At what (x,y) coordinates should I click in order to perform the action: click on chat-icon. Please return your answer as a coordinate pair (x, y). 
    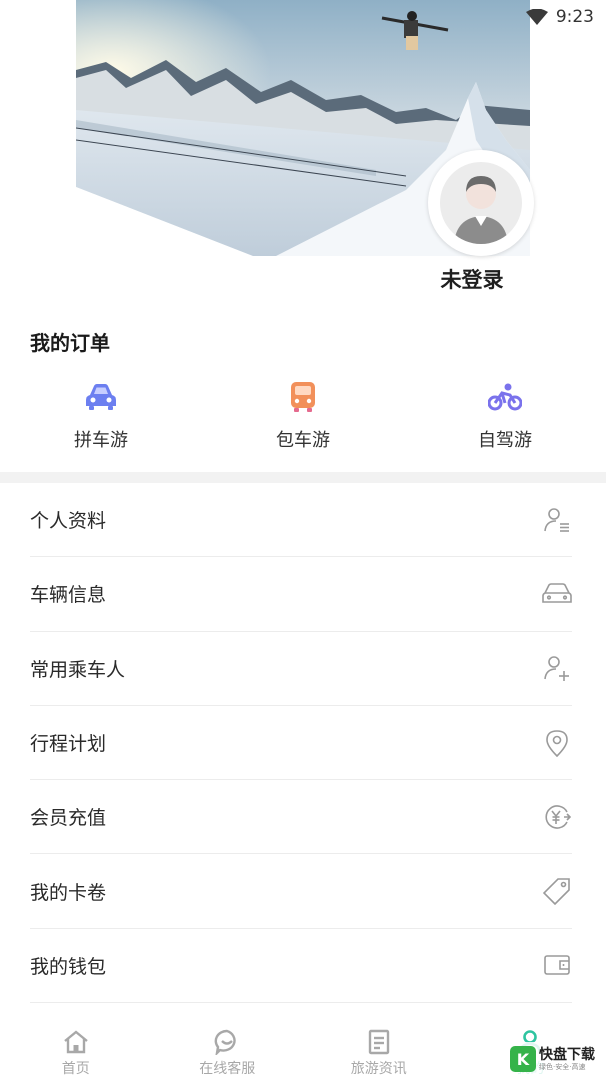
    Looking at the image, I should click on (227, 1042).